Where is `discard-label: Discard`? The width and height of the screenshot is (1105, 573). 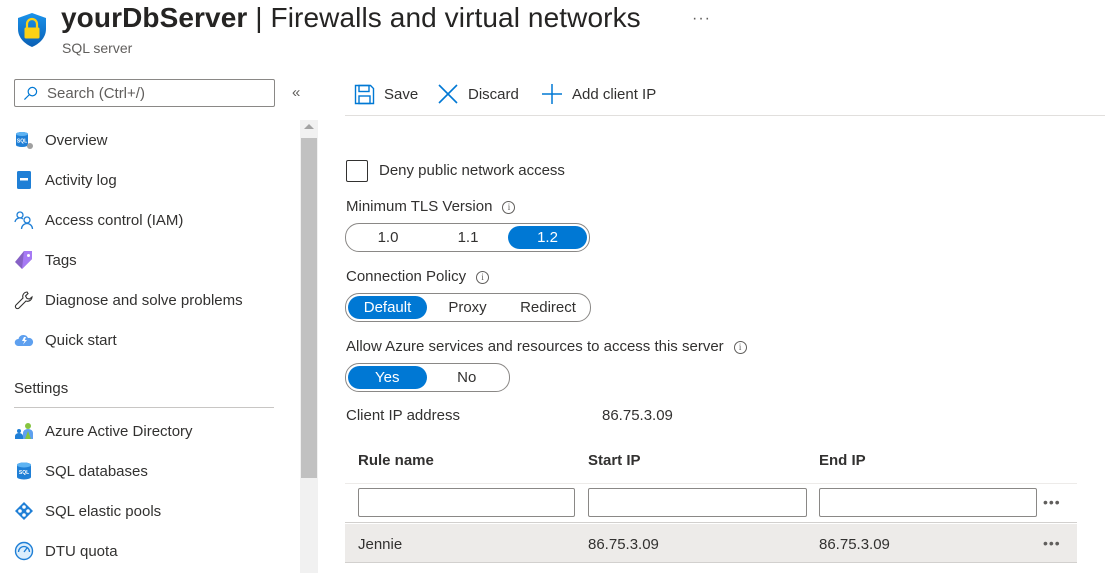
discard-label: Discard is located at coordinates (493, 94).